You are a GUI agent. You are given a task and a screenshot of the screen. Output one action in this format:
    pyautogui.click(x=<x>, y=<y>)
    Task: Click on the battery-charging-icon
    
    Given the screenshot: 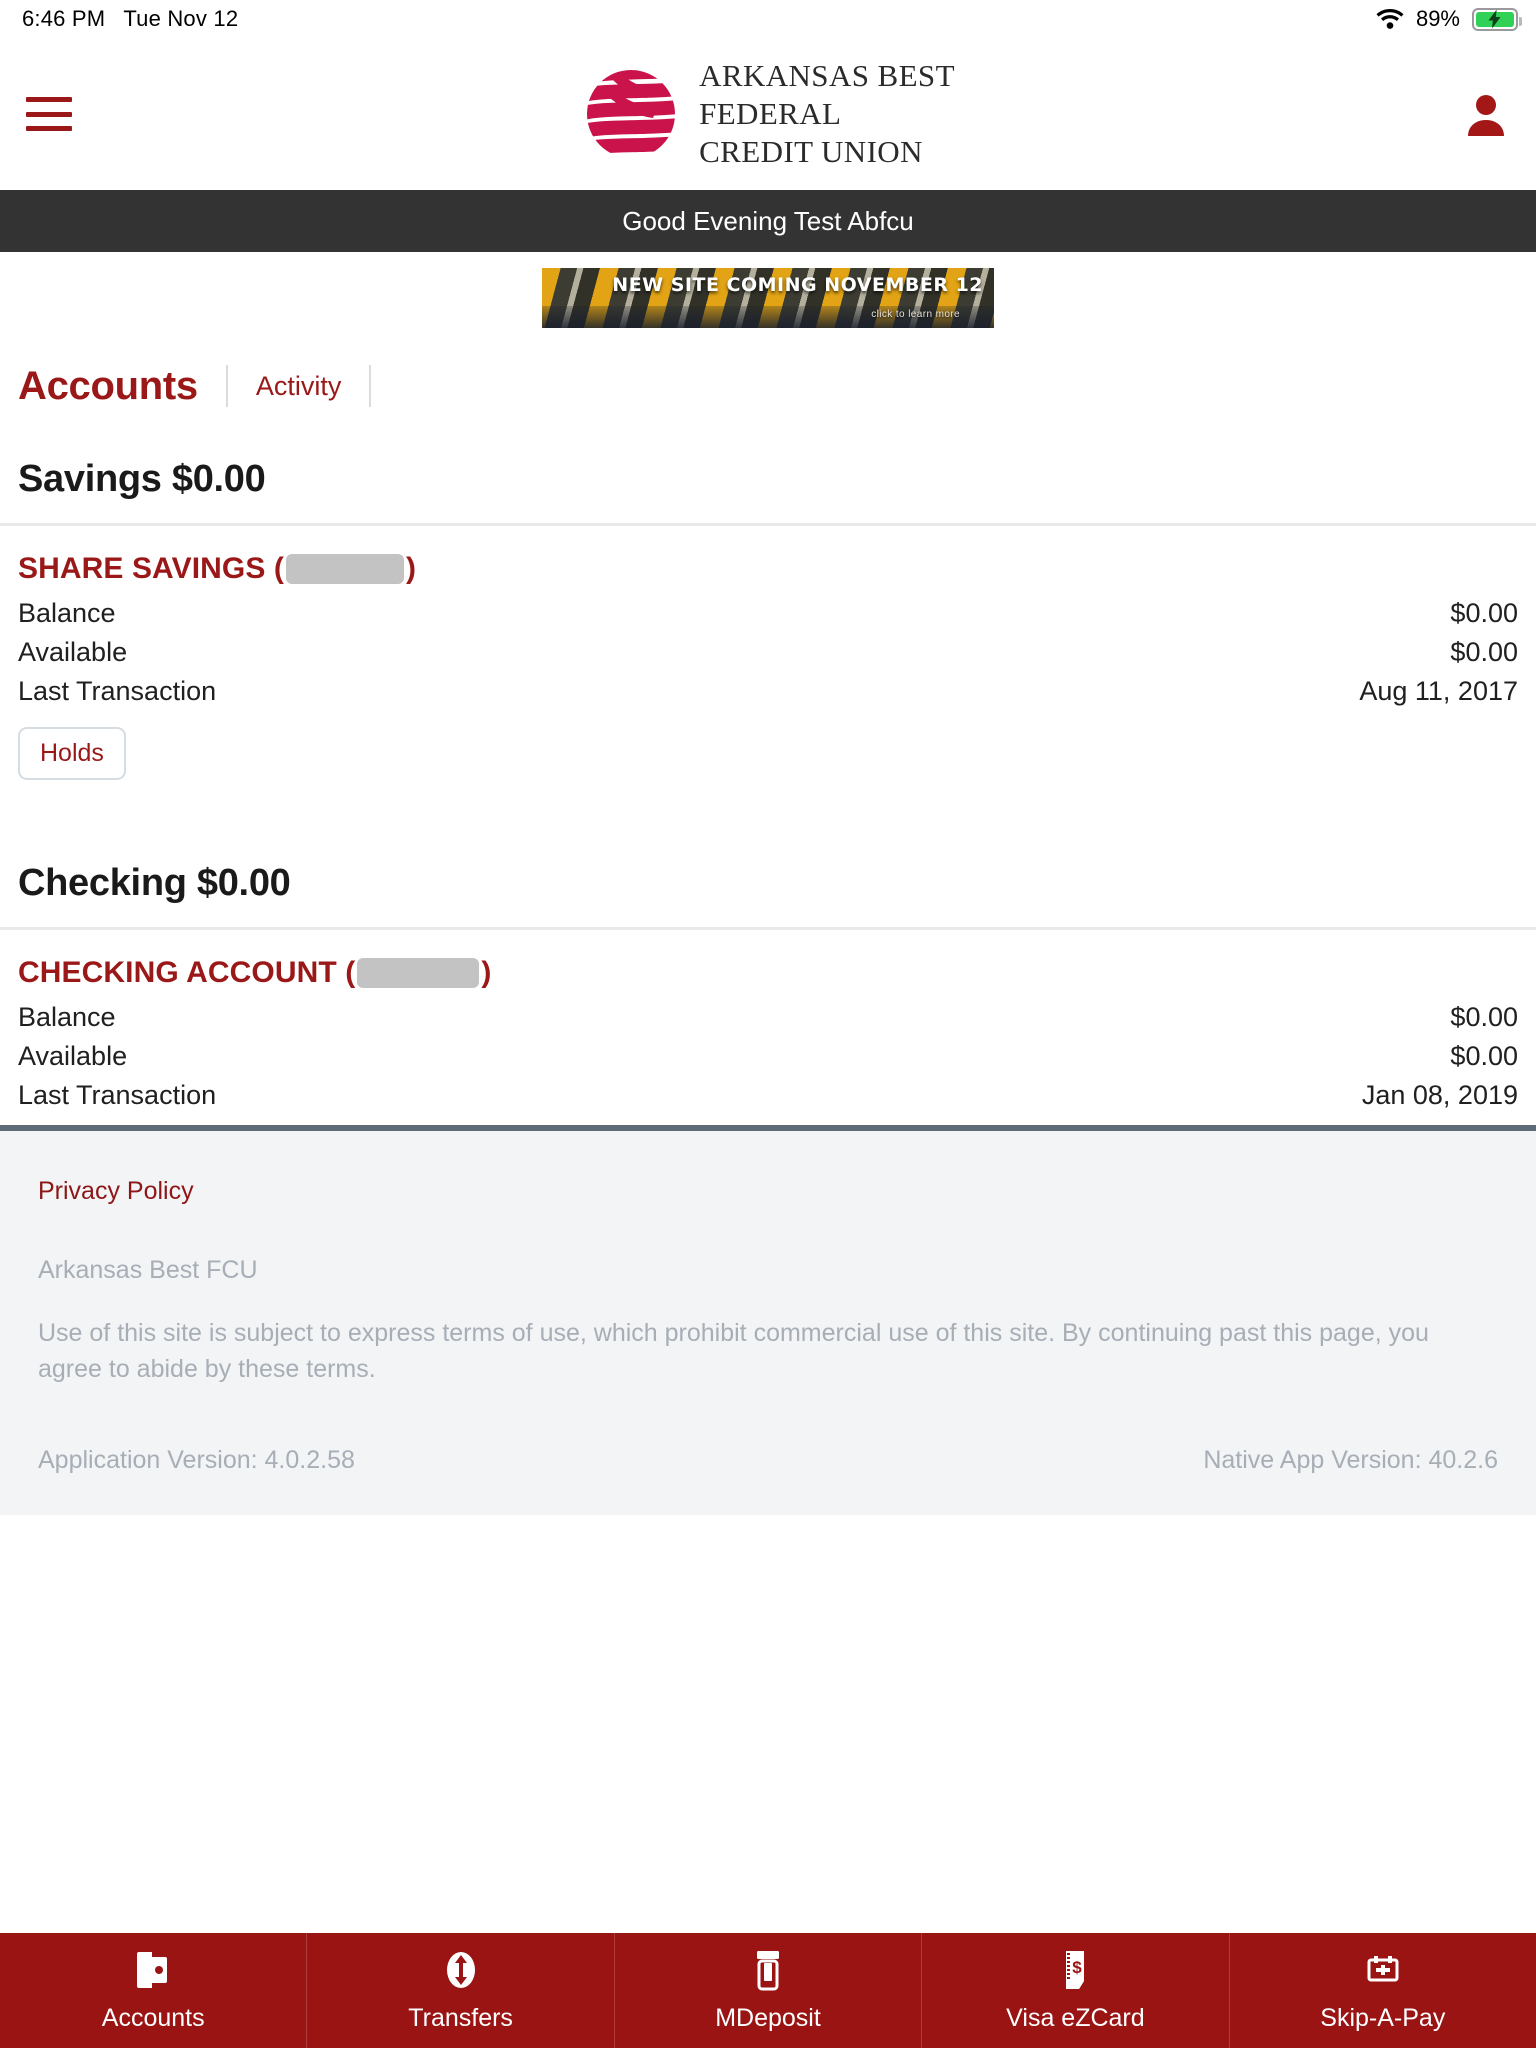 What is the action you would take?
    pyautogui.click(x=1497, y=19)
    